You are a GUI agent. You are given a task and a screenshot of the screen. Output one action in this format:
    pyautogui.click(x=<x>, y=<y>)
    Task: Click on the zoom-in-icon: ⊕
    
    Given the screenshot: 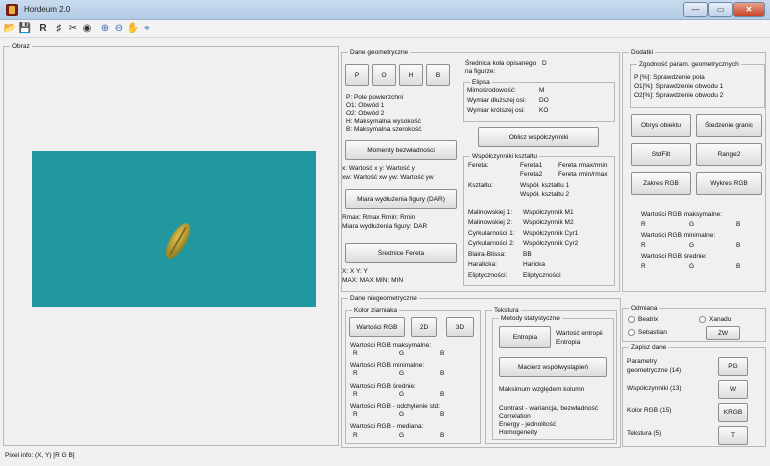 What is the action you would take?
    pyautogui.click(x=105, y=29)
    